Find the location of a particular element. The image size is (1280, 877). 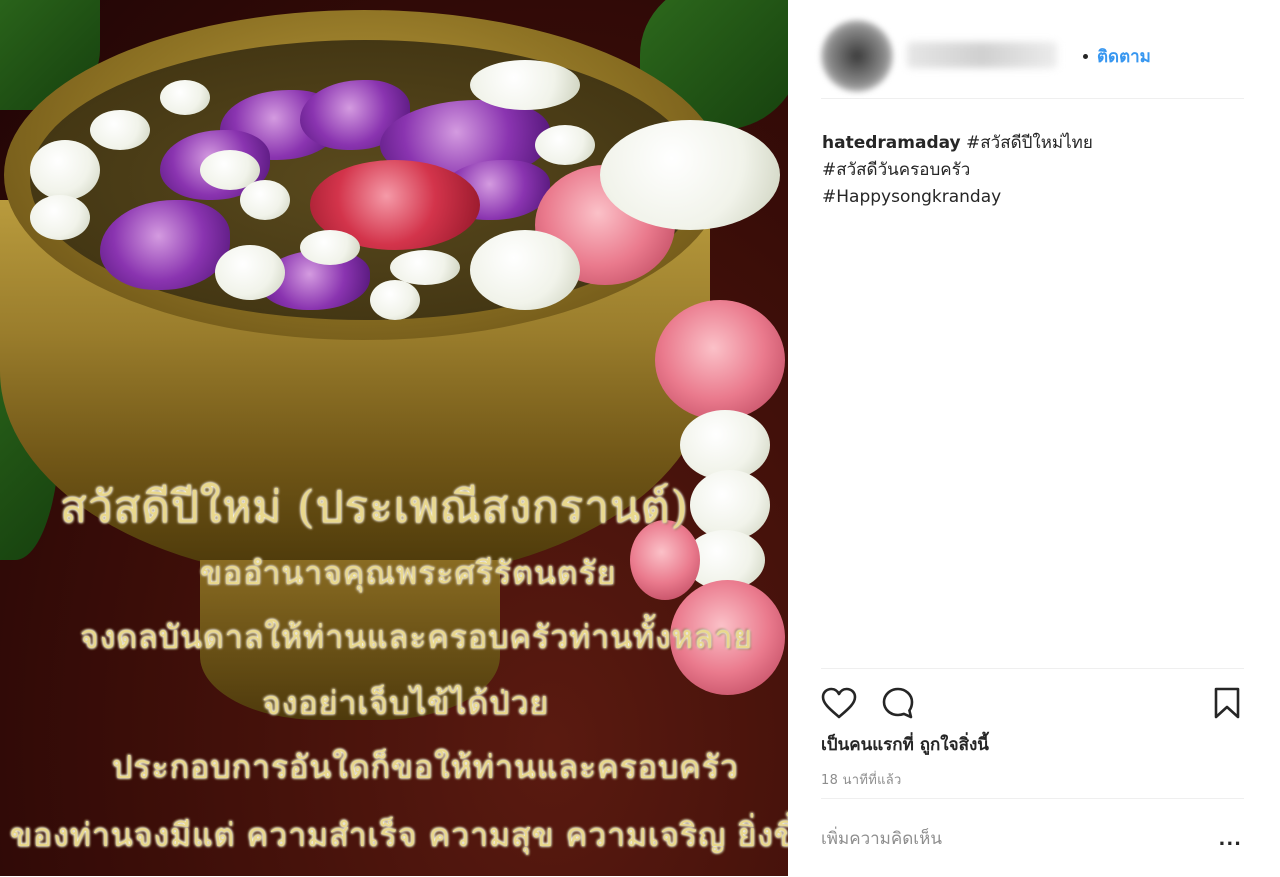

heart-icon is located at coordinates (839, 705).